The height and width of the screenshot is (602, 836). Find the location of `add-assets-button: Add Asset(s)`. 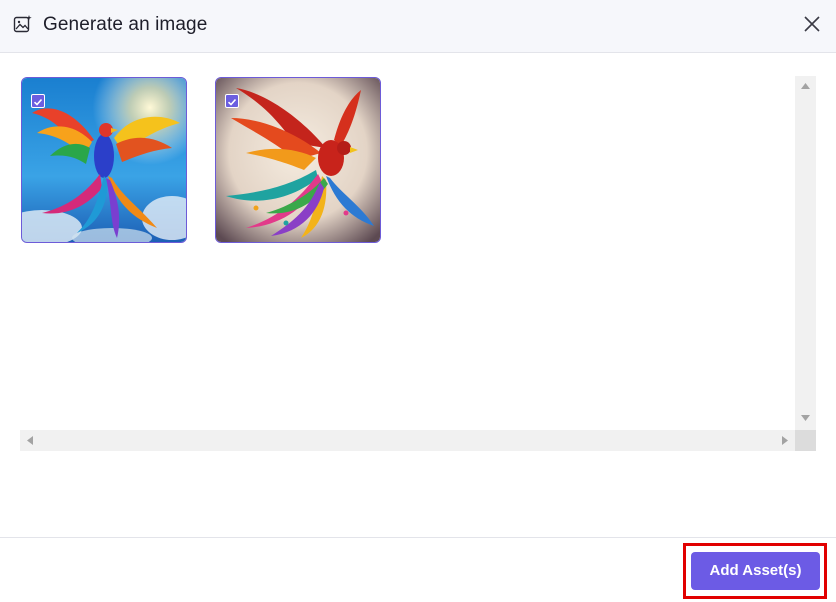

add-assets-button: Add Asset(s) is located at coordinates (755, 571).